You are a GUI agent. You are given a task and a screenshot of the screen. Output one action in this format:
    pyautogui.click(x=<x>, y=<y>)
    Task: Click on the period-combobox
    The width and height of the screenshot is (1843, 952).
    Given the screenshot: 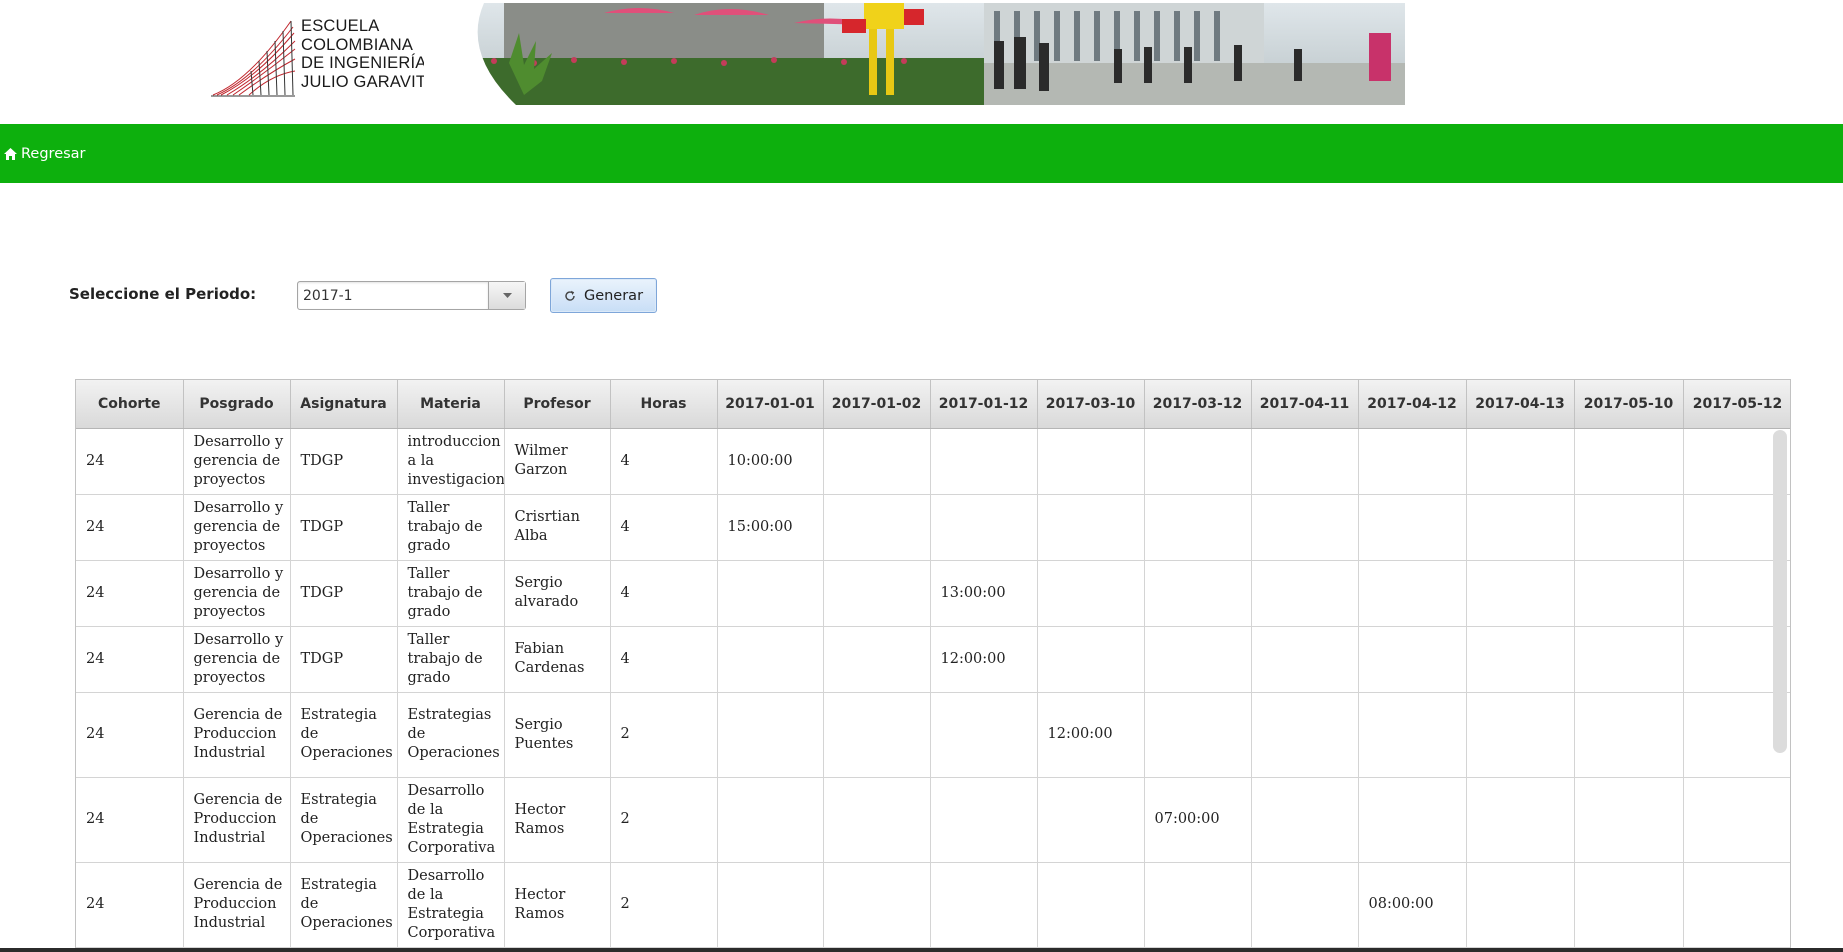 What is the action you would take?
    pyautogui.click(x=411, y=295)
    